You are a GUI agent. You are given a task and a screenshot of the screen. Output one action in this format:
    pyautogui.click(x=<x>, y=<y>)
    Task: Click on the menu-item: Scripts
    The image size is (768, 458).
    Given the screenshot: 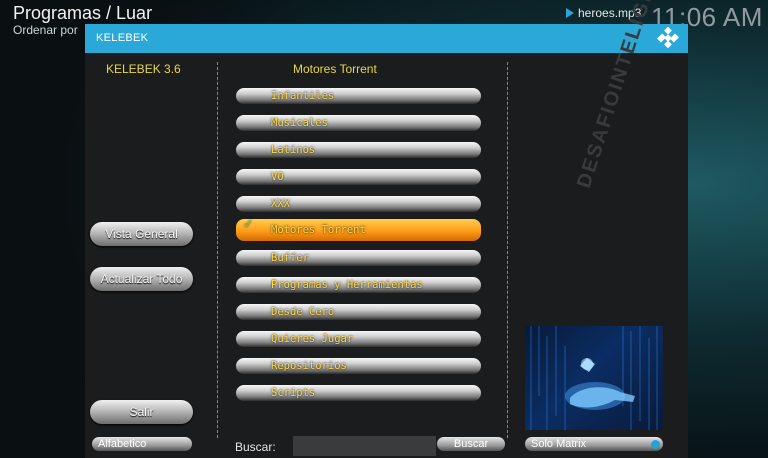 What is the action you would take?
    pyautogui.click(x=358, y=393)
    